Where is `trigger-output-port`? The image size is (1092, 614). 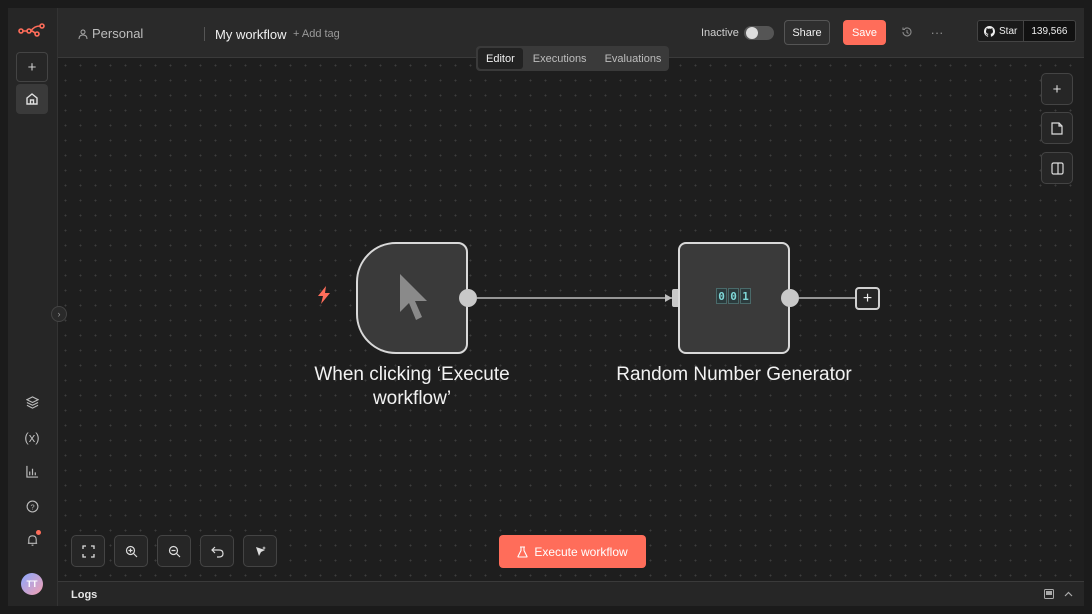 trigger-output-port is located at coordinates (468, 298).